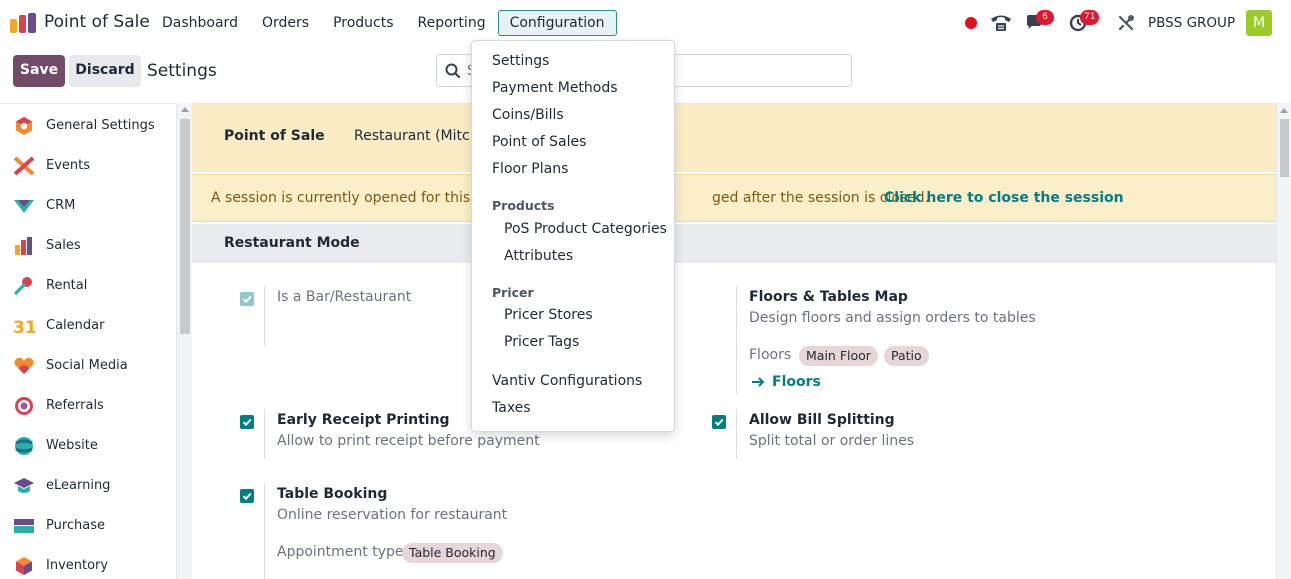 The height and width of the screenshot is (579, 1291). I want to click on page-title: Settings, so click(182, 71).